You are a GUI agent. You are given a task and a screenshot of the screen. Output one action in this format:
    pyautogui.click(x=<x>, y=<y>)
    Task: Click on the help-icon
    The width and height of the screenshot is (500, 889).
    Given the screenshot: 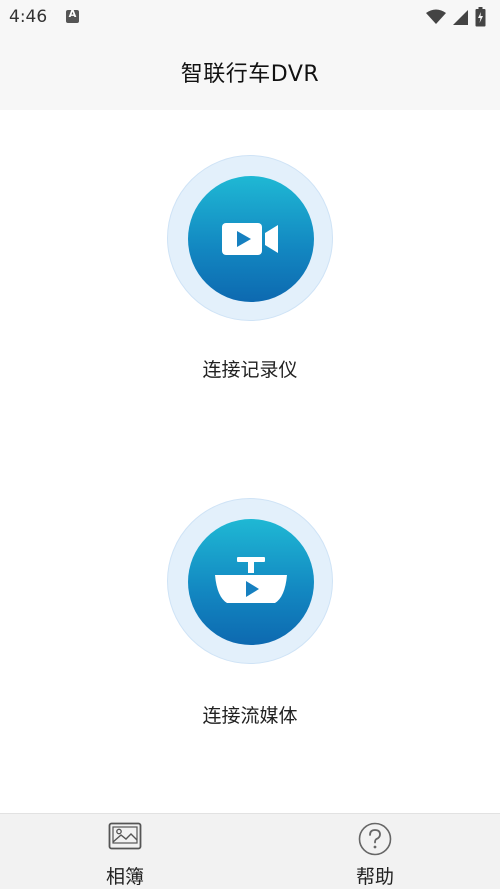 What is the action you would take?
    pyautogui.click(x=375, y=839)
    